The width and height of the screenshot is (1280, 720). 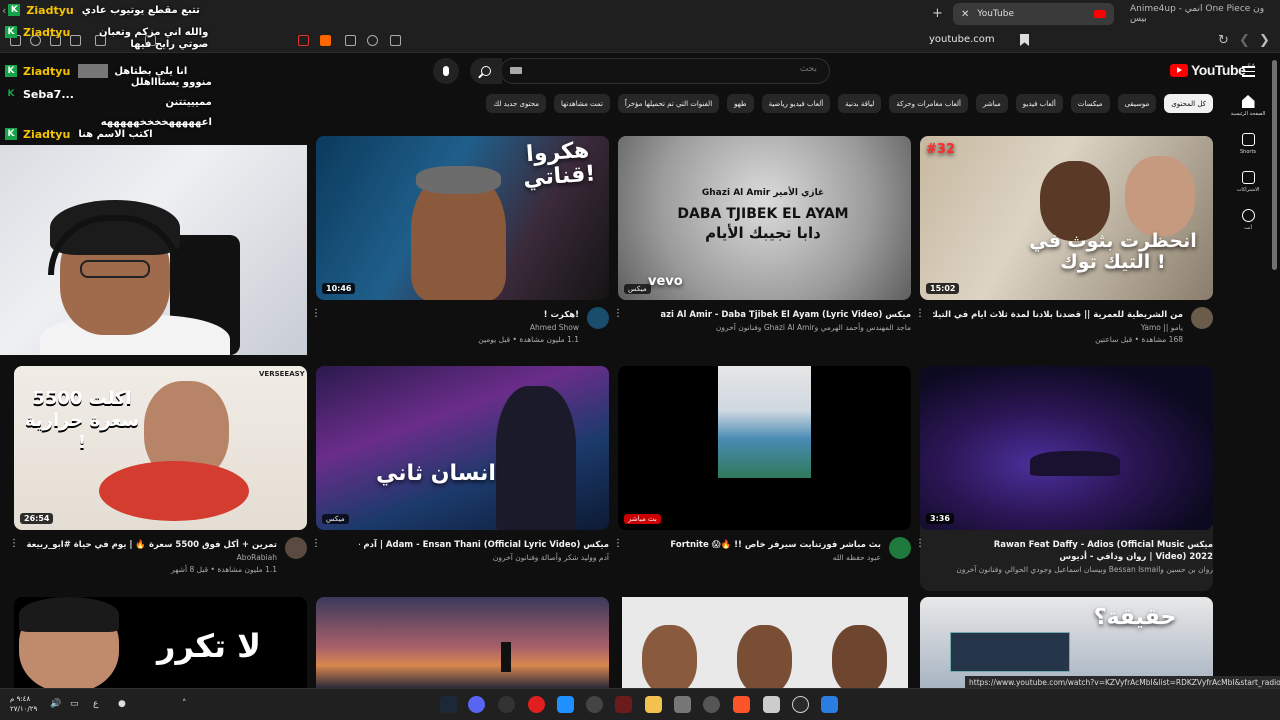 What do you see at coordinates (1033, 14) in the screenshot?
I see `tab-youtube: ✕ YouTube` at bounding box center [1033, 14].